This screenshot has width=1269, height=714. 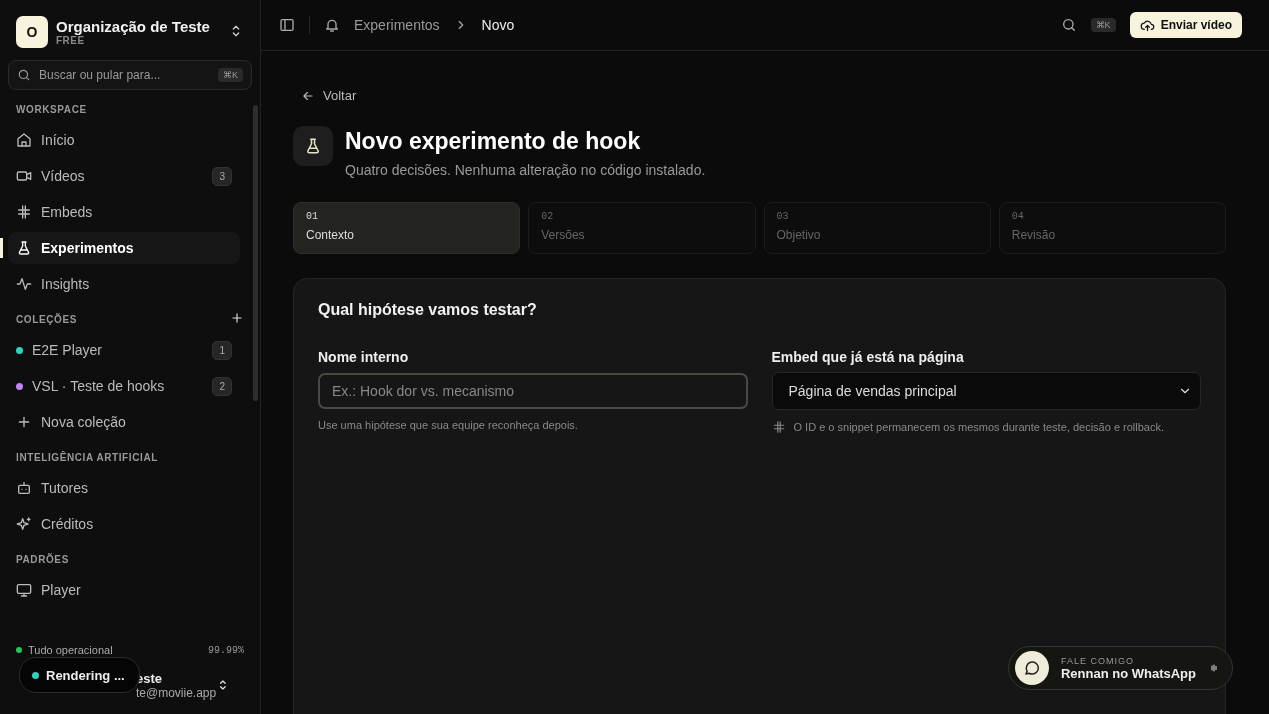 I want to click on bell-icon, so click(x=332, y=25).